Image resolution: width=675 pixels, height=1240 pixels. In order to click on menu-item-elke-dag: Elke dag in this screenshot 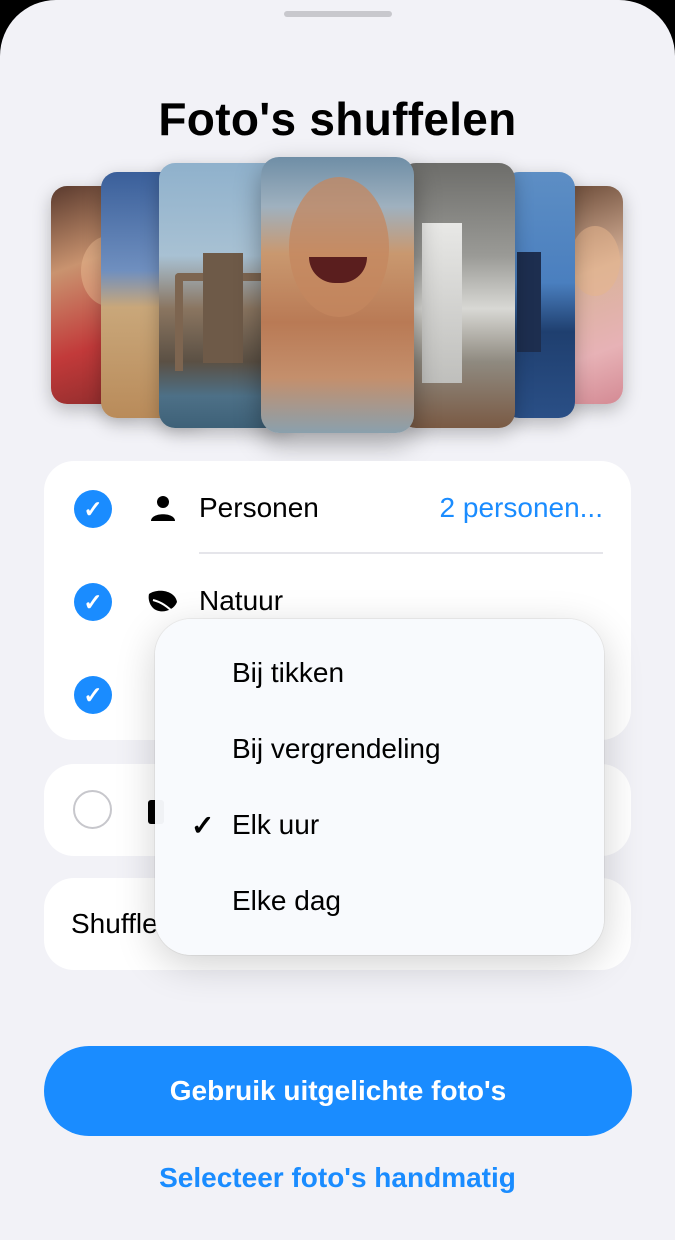, I will do `click(379, 902)`.